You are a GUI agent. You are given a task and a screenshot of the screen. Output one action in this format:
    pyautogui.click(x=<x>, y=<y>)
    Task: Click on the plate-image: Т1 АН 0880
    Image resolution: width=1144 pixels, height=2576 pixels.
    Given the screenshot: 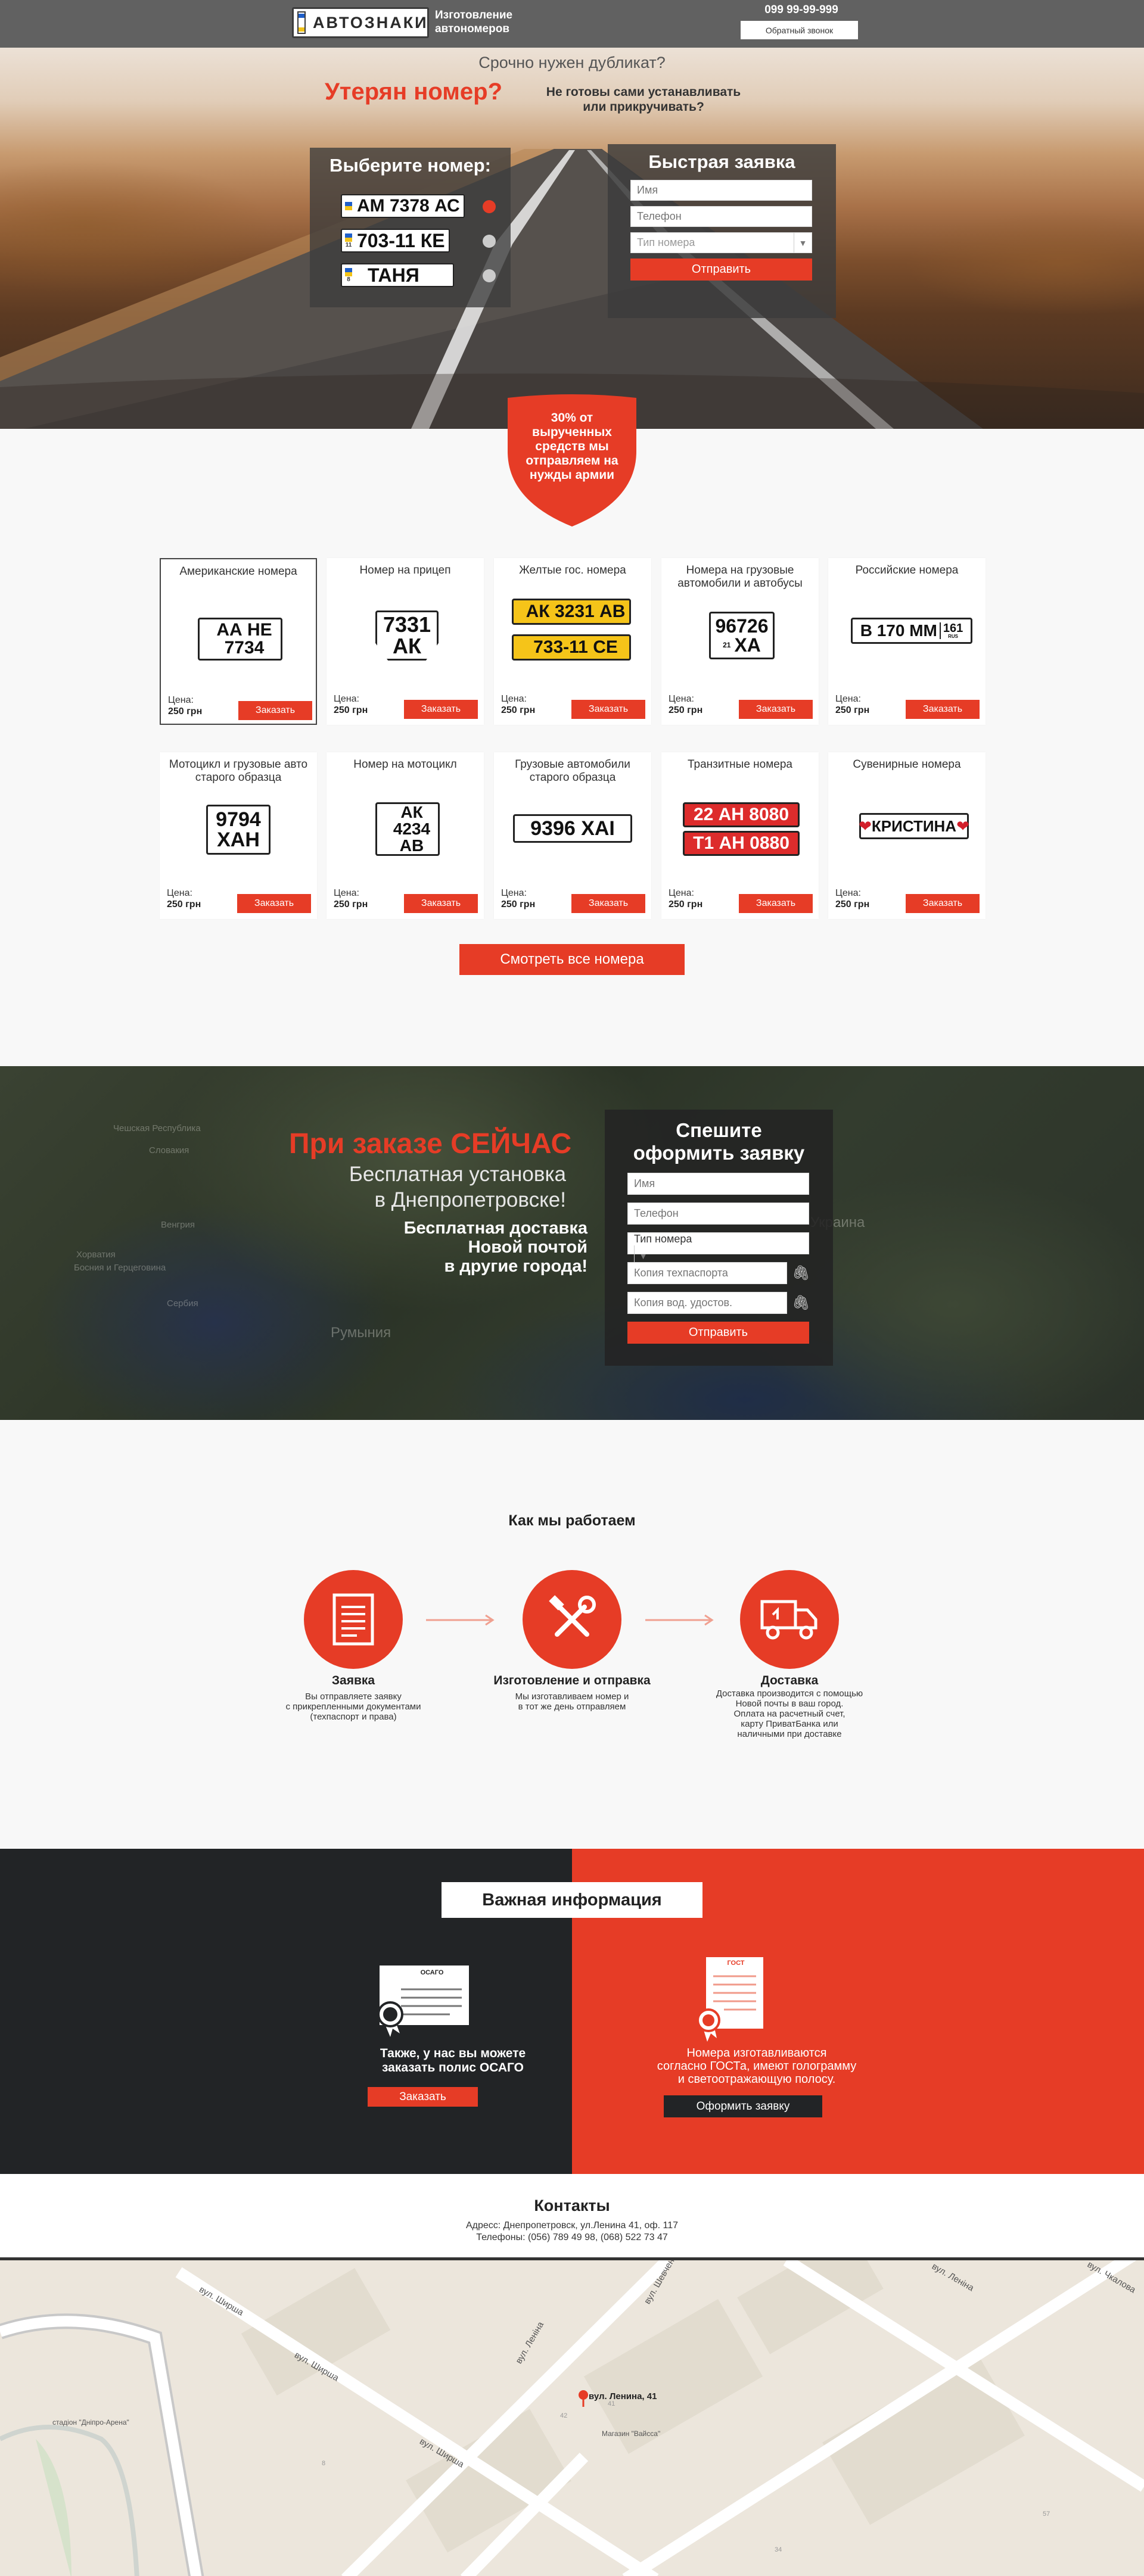 What is the action you would take?
    pyautogui.click(x=741, y=843)
    